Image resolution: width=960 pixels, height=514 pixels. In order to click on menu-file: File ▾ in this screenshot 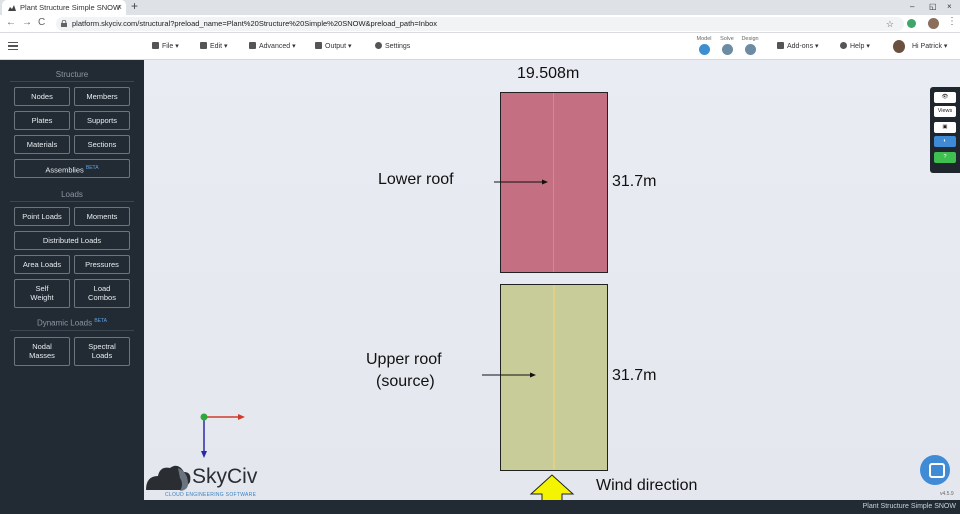, I will do `click(165, 46)`.